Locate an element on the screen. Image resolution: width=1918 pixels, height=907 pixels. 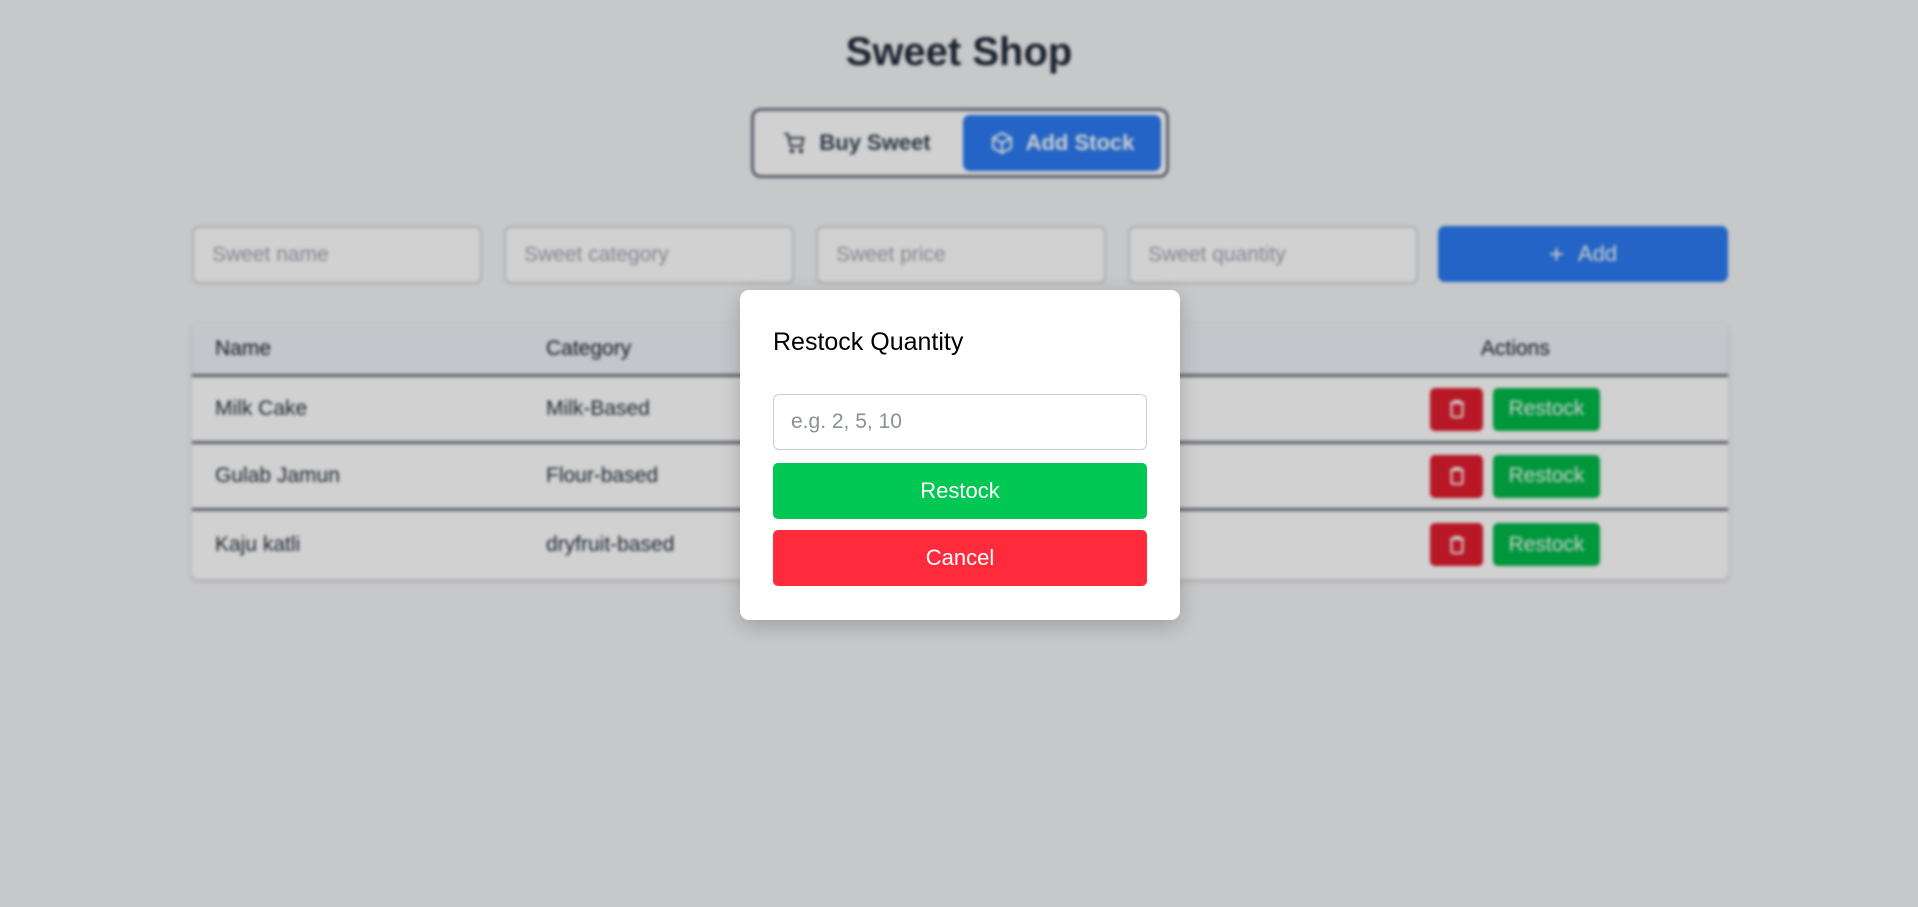
confirm-restock-button: Restock is located at coordinates (960, 491).